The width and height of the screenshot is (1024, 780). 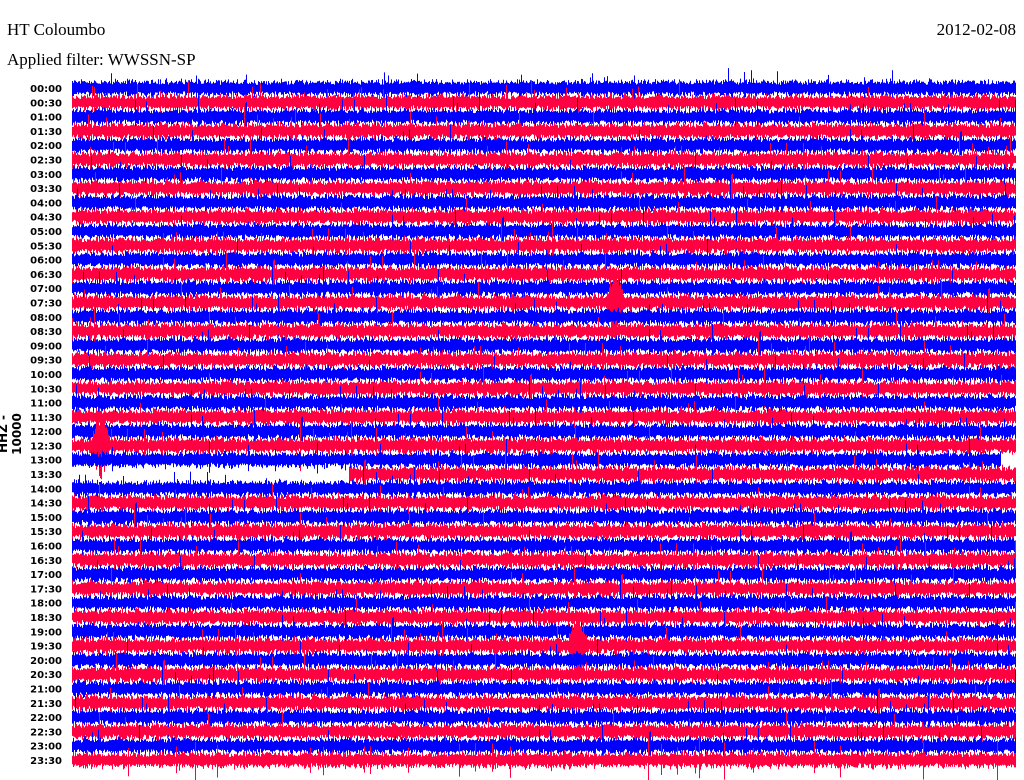 What do you see at coordinates (46, 604) in the screenshot?
I see `time-tick-label: 18:00` at bounding box center [46, 604].